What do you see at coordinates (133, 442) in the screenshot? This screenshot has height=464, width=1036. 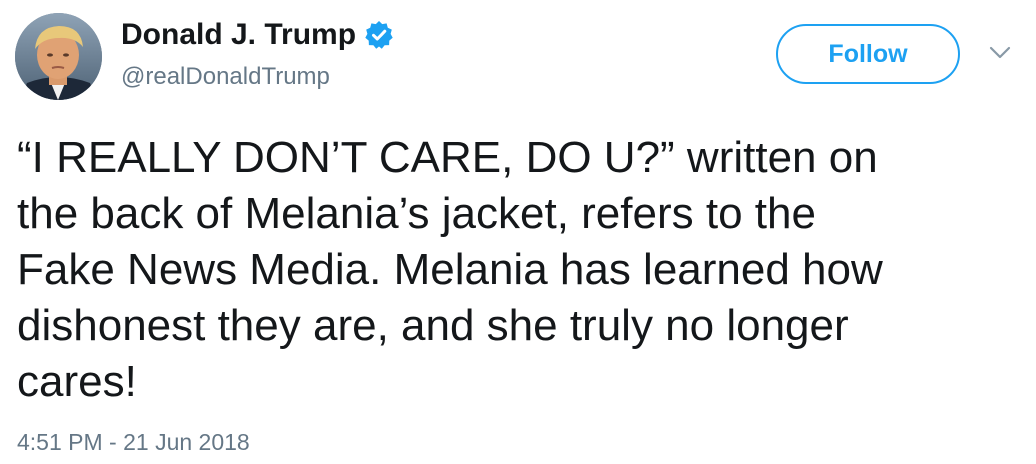 I see `tweet-timestamp: 4:51 PM - 21 Jun 2018` at bounding box center [133, 442].